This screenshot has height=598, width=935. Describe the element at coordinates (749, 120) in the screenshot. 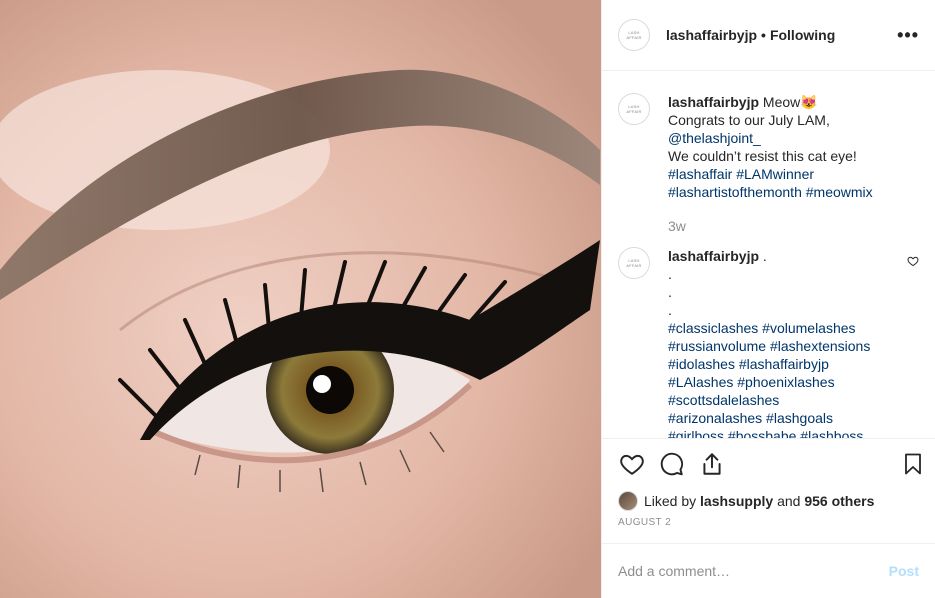

I see `caption-line-2: Congrats to our July LAM,` at that location.